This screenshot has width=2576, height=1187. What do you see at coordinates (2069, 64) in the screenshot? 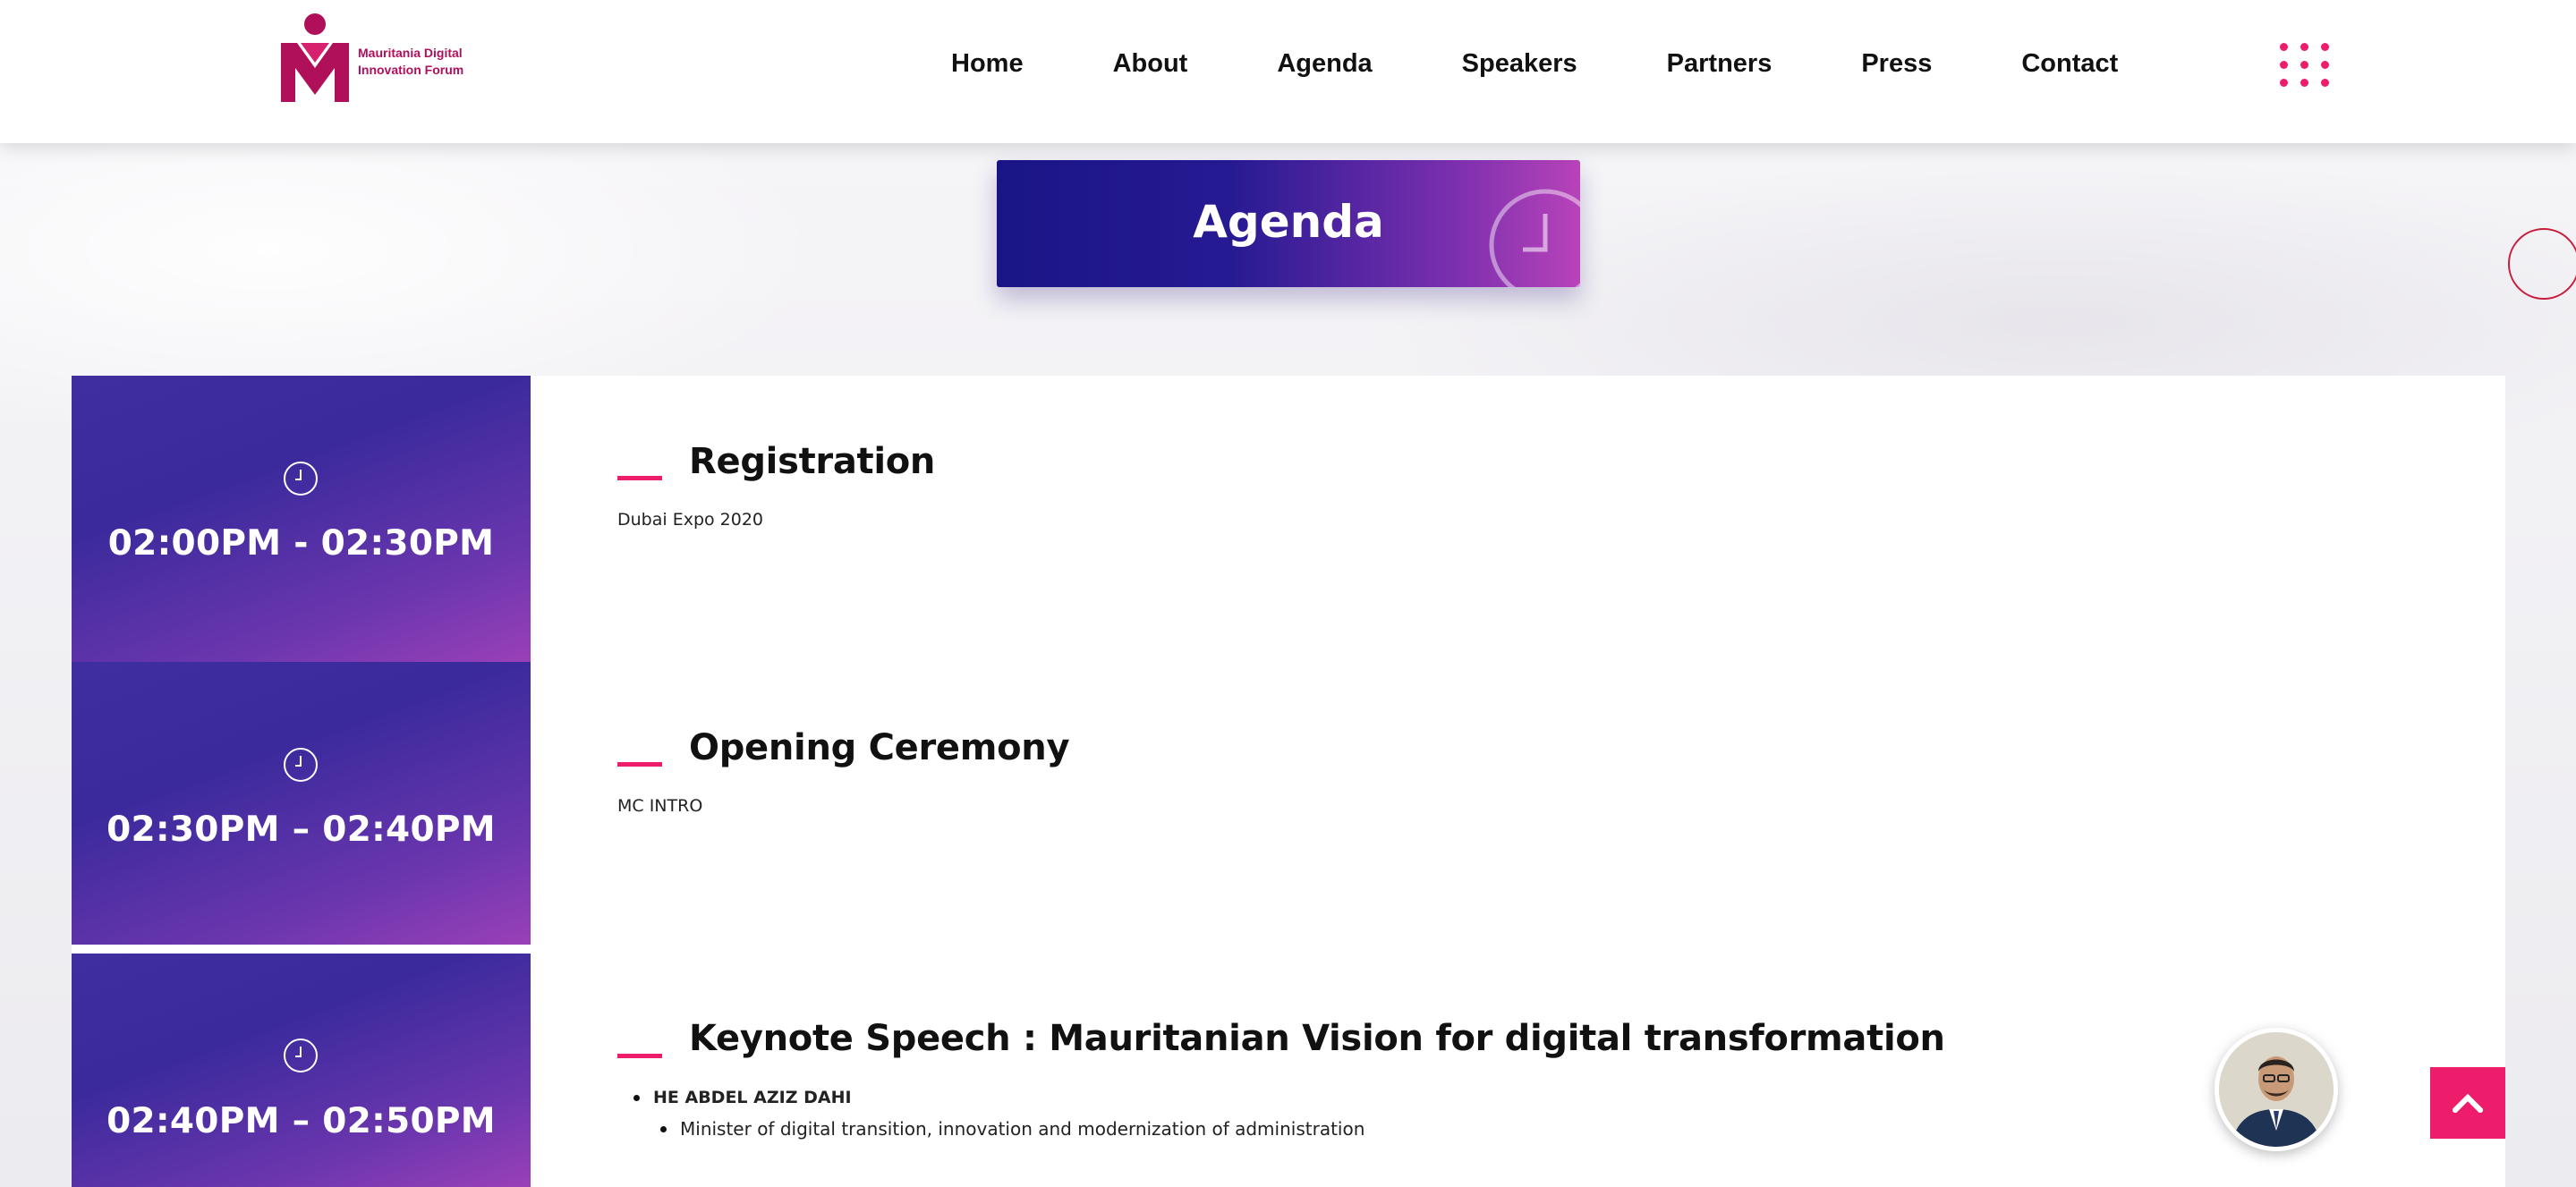
I see `nav-contact: Contact` at bounding box center [2069, 64].